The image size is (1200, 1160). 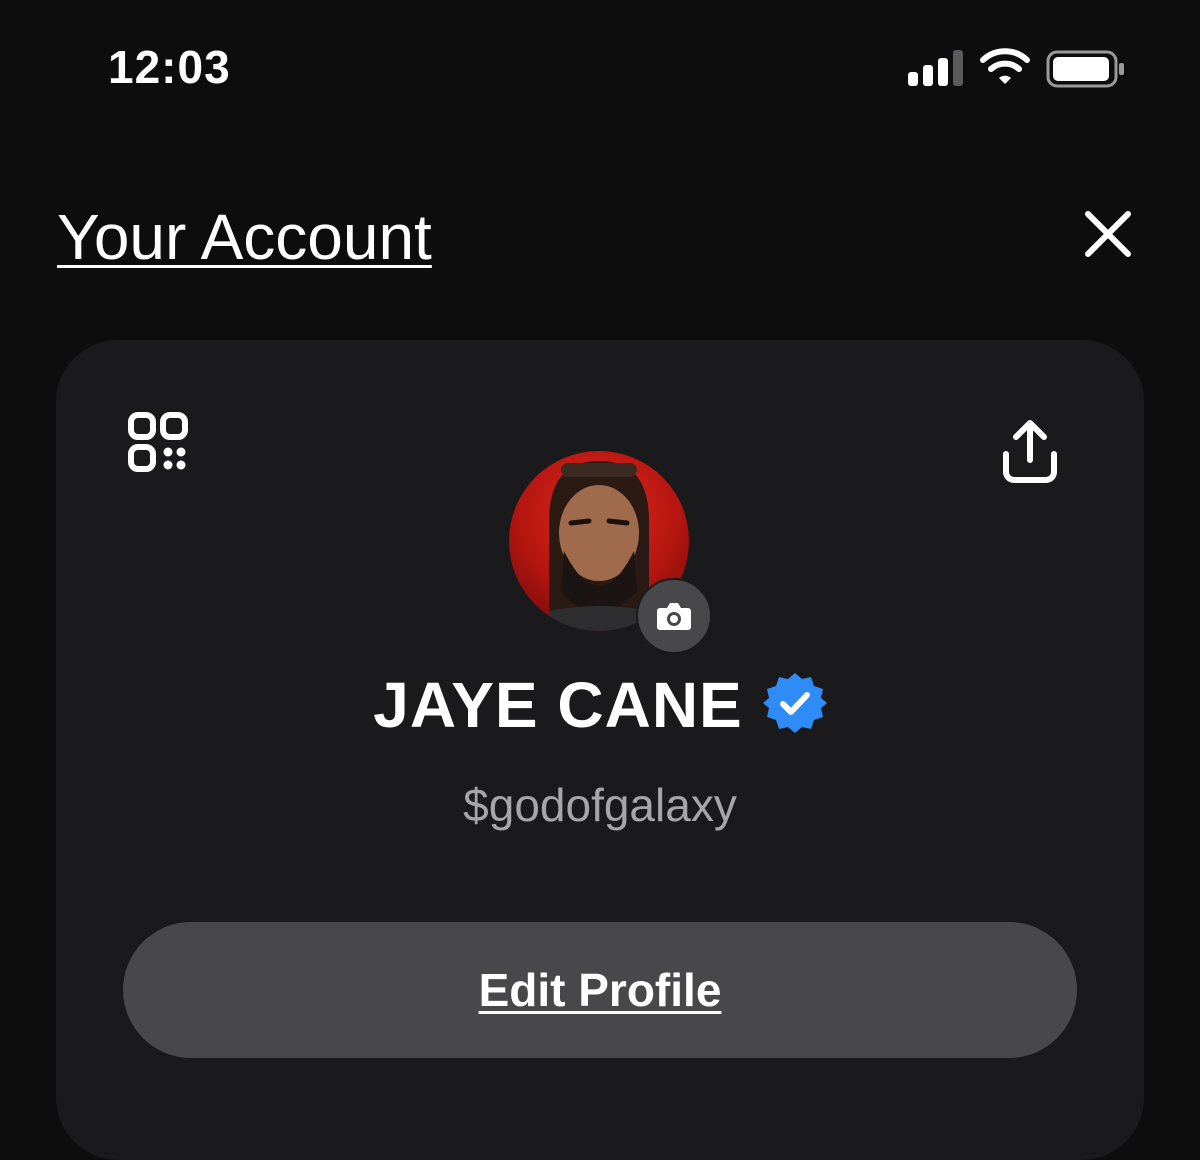 What do you see at coordinates (1030, 451) in the screenshot?
I see `share-icon` at bounding box center [1030, 451].